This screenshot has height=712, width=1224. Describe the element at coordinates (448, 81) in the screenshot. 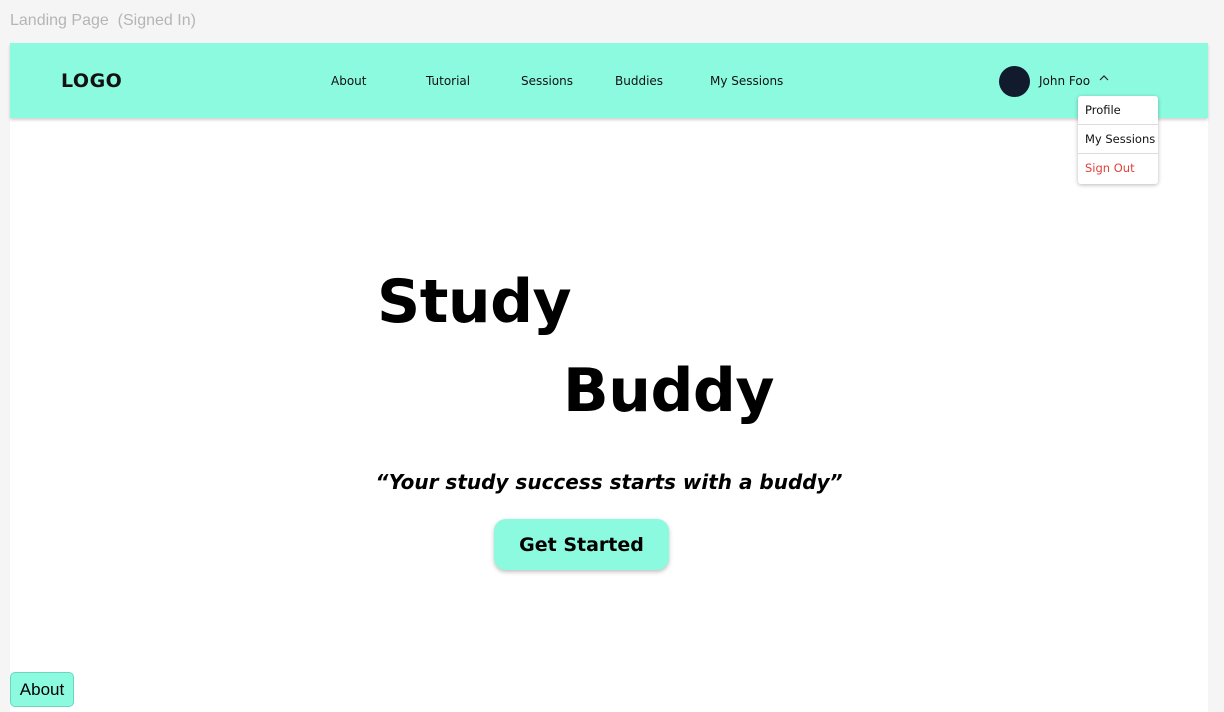

I see `nav-link-tutorial: Tutorial` at that location.